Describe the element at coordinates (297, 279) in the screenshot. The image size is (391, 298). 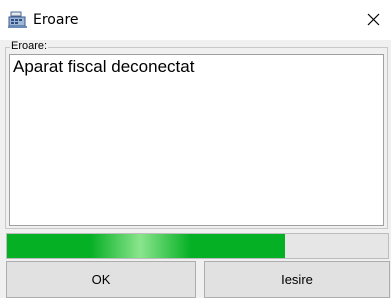
I see `exit-button: Iesire` at that location.